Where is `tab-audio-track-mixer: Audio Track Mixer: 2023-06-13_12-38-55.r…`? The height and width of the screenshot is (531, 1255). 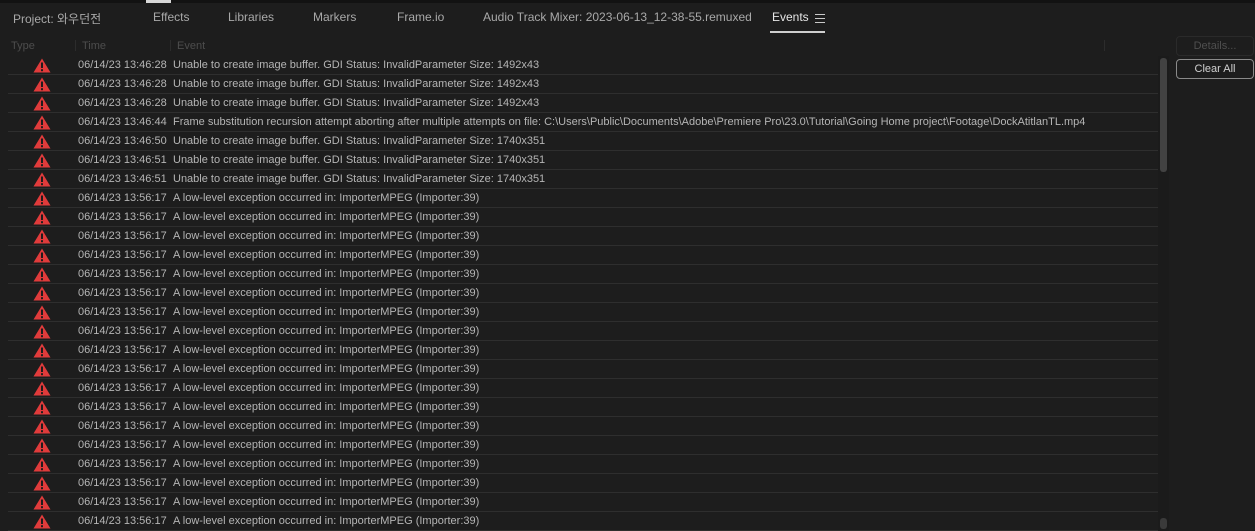
tab-audio-track-mixer: Audio Track Mixer: 2023-06-13_12-38-55.r… is located at coordinates (617, 17).